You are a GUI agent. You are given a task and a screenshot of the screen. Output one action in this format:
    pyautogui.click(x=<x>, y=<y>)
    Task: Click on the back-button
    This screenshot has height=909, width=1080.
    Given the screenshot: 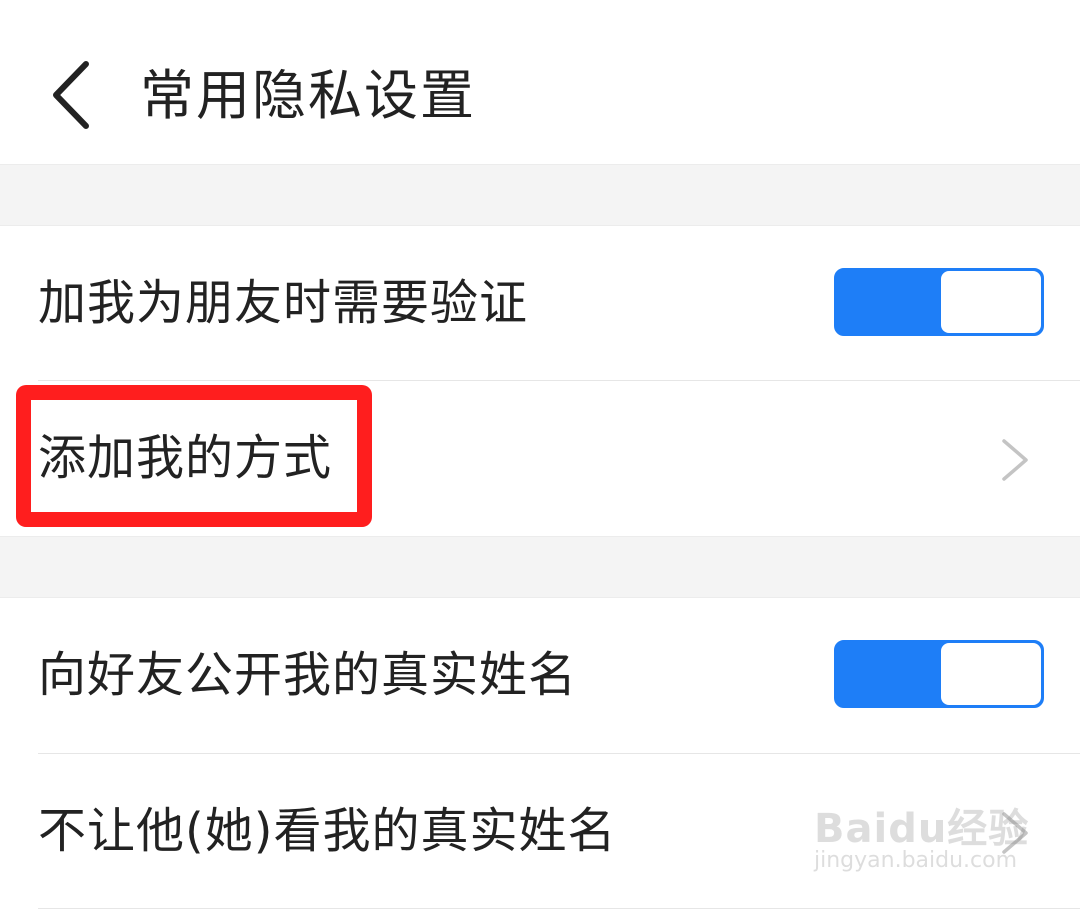 What is the action you would take?
    pyautogui.click(x=70, y=95)
    